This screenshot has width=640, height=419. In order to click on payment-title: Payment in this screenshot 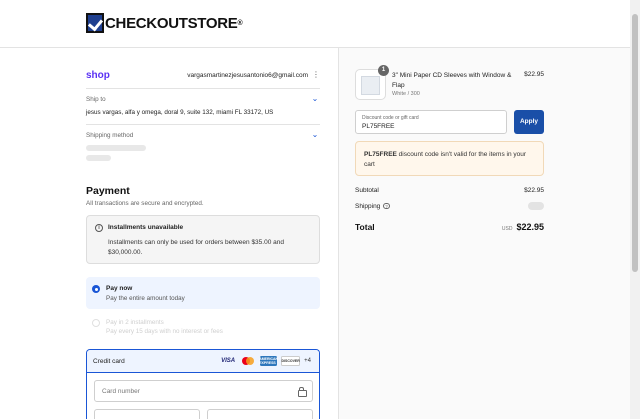, I will do `click(108, 191)`.